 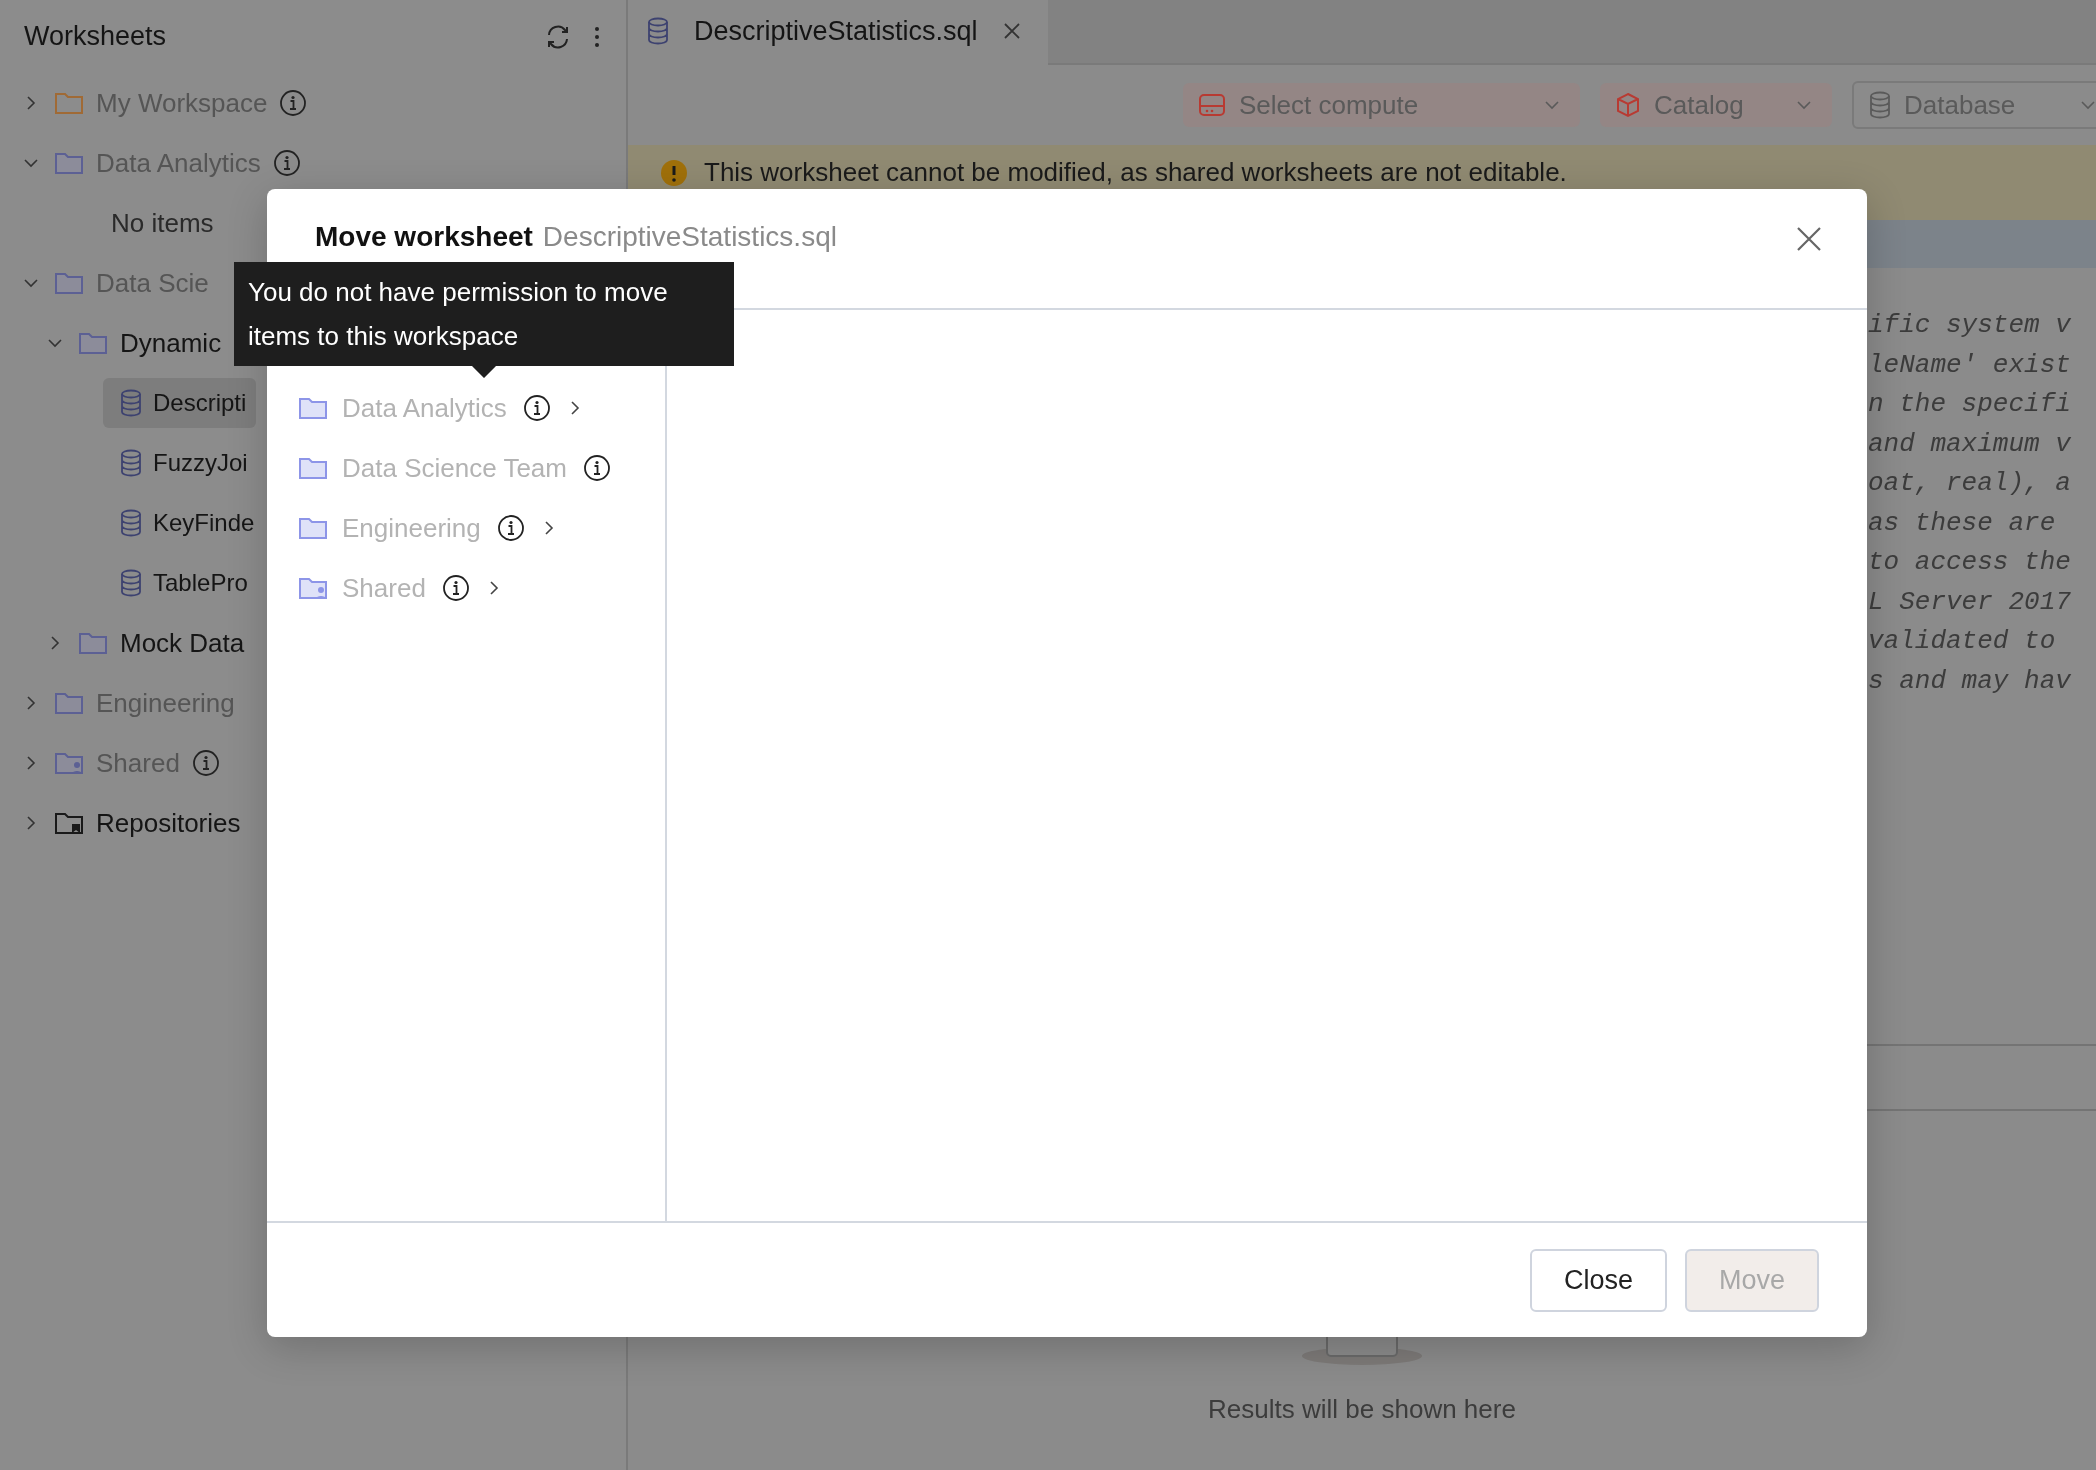 What do you see at coordinates (96, 36) in the screenshot?
I see `sidebar-title: Worksheets` at bounding box center [96, 36].